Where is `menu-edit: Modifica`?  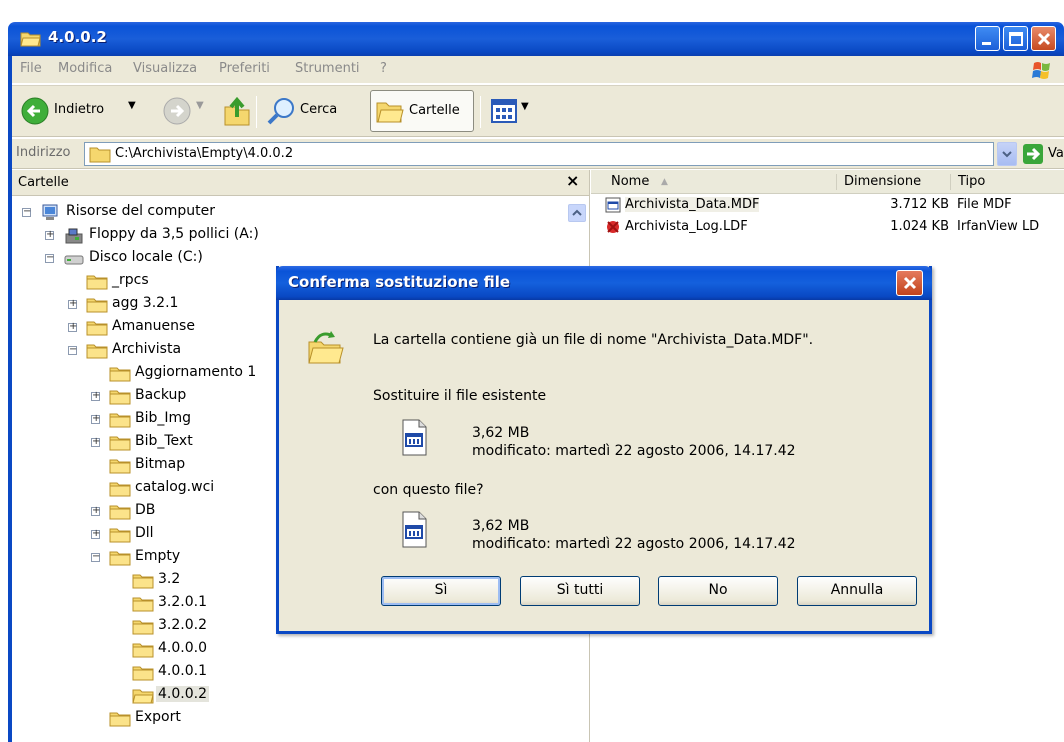
menu-edit: Modifica is located at coordinates (85, 68).